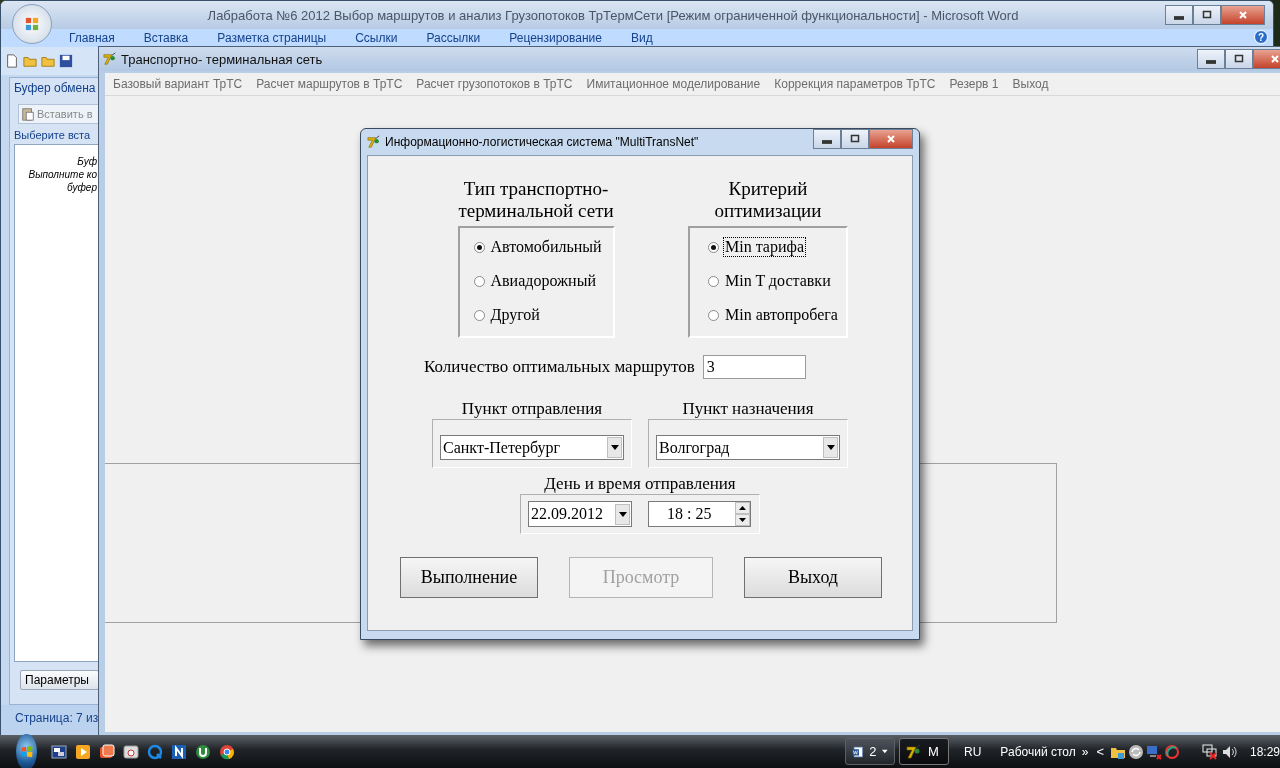 This screenshot has width=1280, height=768. Describe the element at coordinates (924, 751) in the screenshot. I see `taskbar-button: M` at that location.